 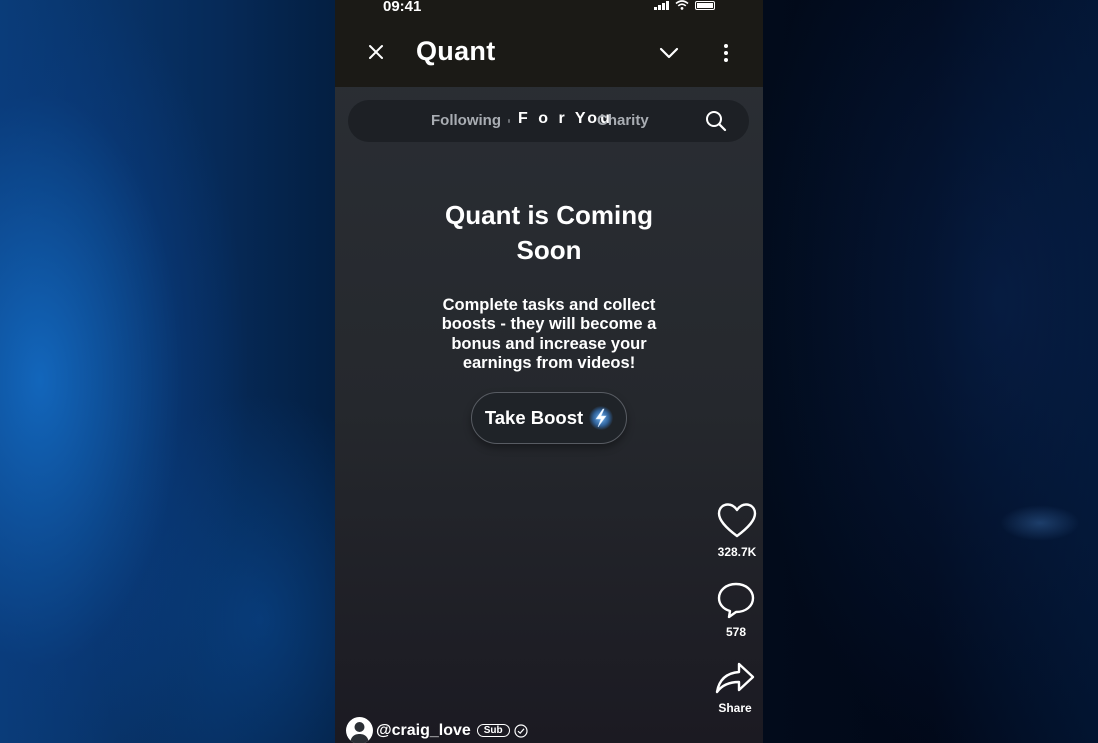 What do you see at coordinates (736, 632) in the screenshot?
I see `comment-count: 578` at bounding box center [736, 632].